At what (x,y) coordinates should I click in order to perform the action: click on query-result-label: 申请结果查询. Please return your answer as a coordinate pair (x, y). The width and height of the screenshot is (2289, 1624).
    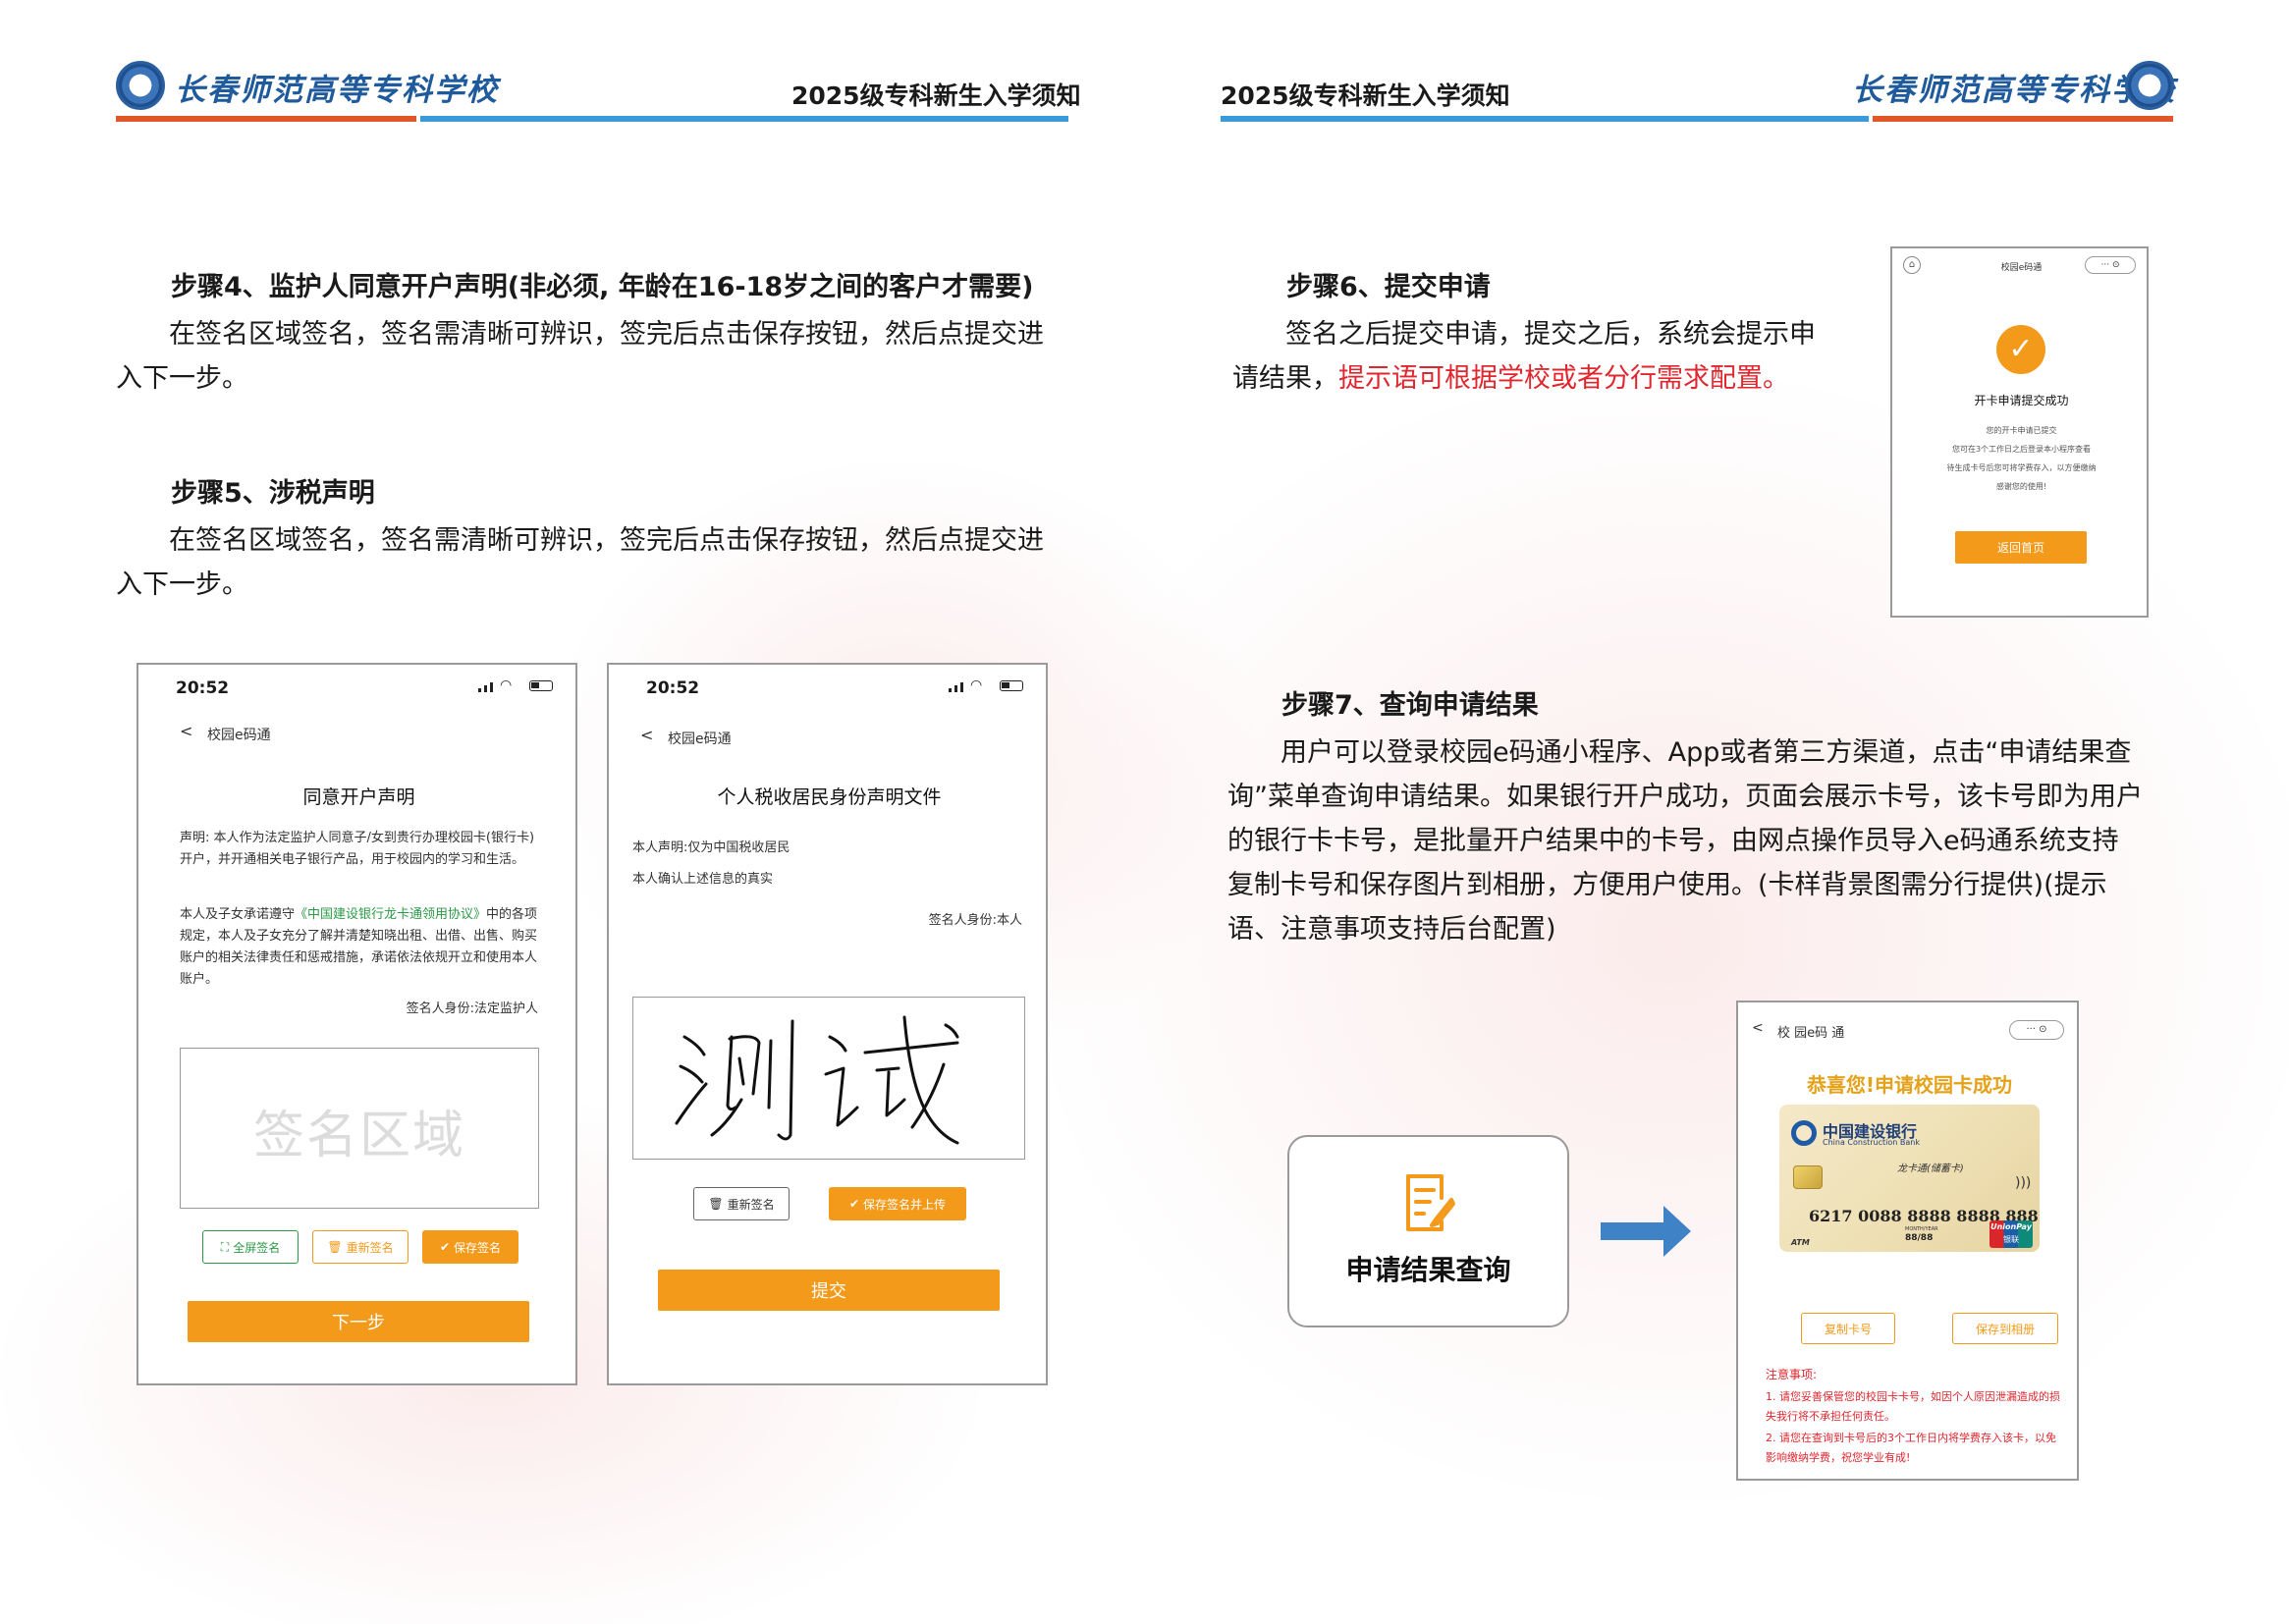
    Looking at the image, I should click on (1428, 1270).